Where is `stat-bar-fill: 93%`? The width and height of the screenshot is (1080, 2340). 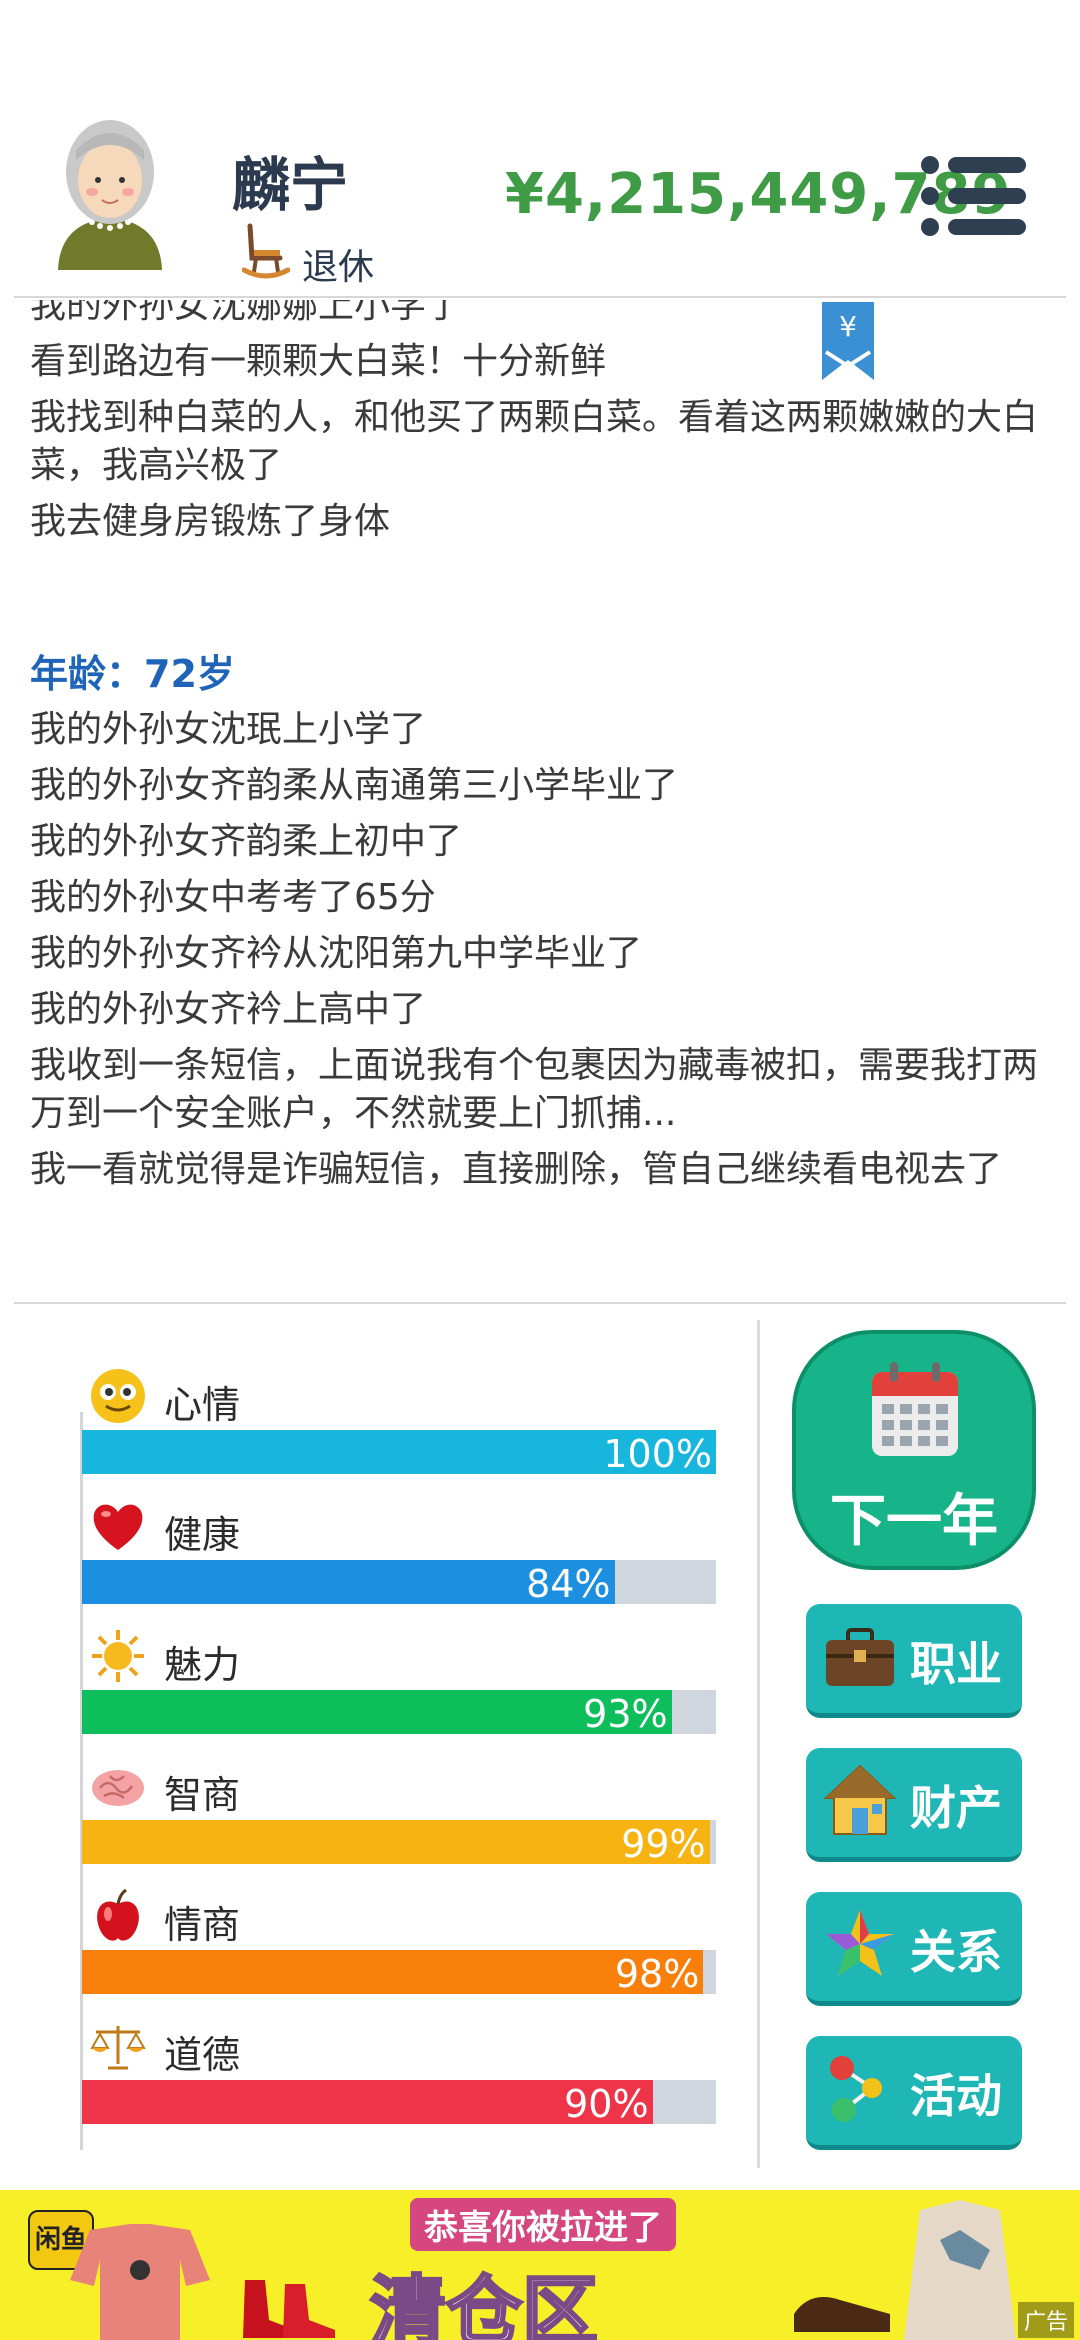
stat-bar-fill: 93% is located at coordinates (377, 1713).